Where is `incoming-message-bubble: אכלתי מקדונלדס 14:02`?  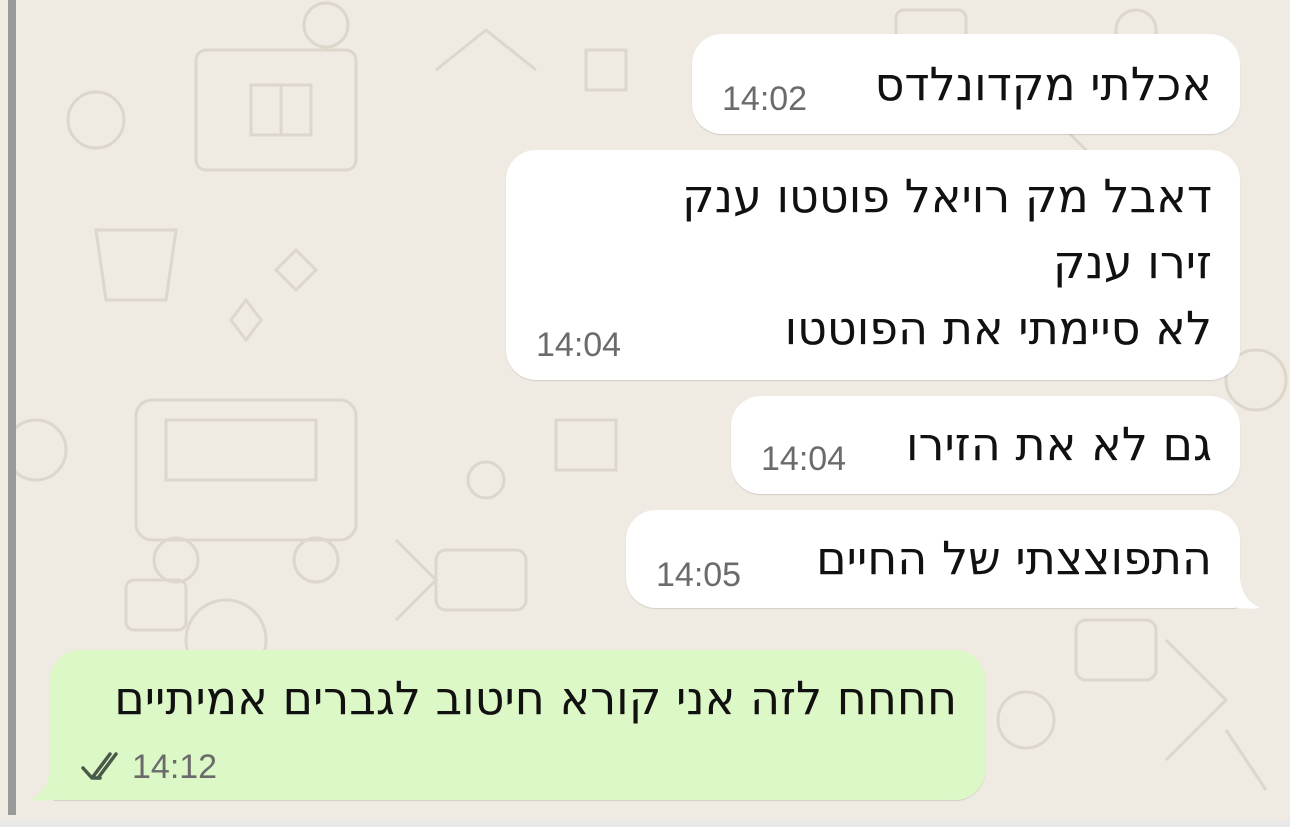
incoming-message-bubble: אכלתי מקדונלדס 14:02 is located at coordinates (966, 84).